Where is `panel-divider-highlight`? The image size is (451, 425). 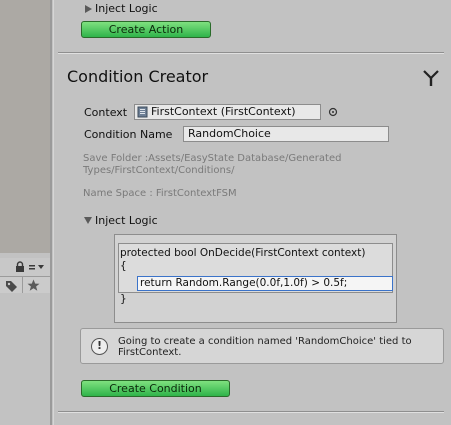
panel-divider-highlight is located at coordinates (53, 212).